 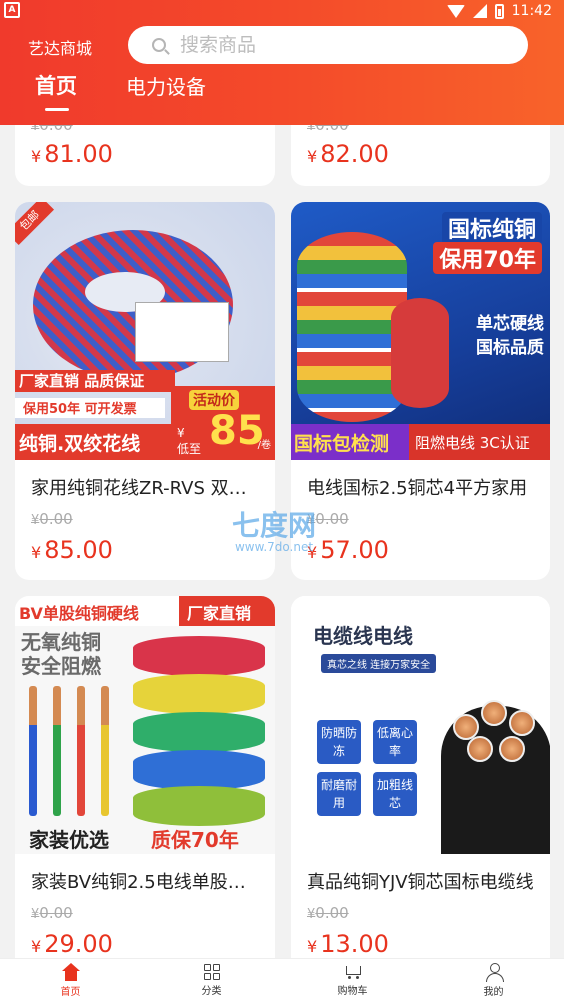 I want to click on search-bar, so click(x=328, y=45).